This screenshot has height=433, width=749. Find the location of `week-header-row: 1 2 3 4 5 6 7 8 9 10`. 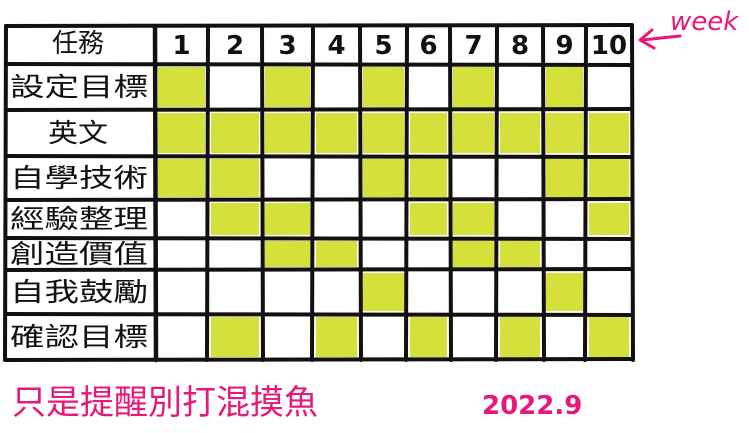

week-header-row: 1 2 3 4 5 6 7 8 9 10 is located at coordinates (399, 46).